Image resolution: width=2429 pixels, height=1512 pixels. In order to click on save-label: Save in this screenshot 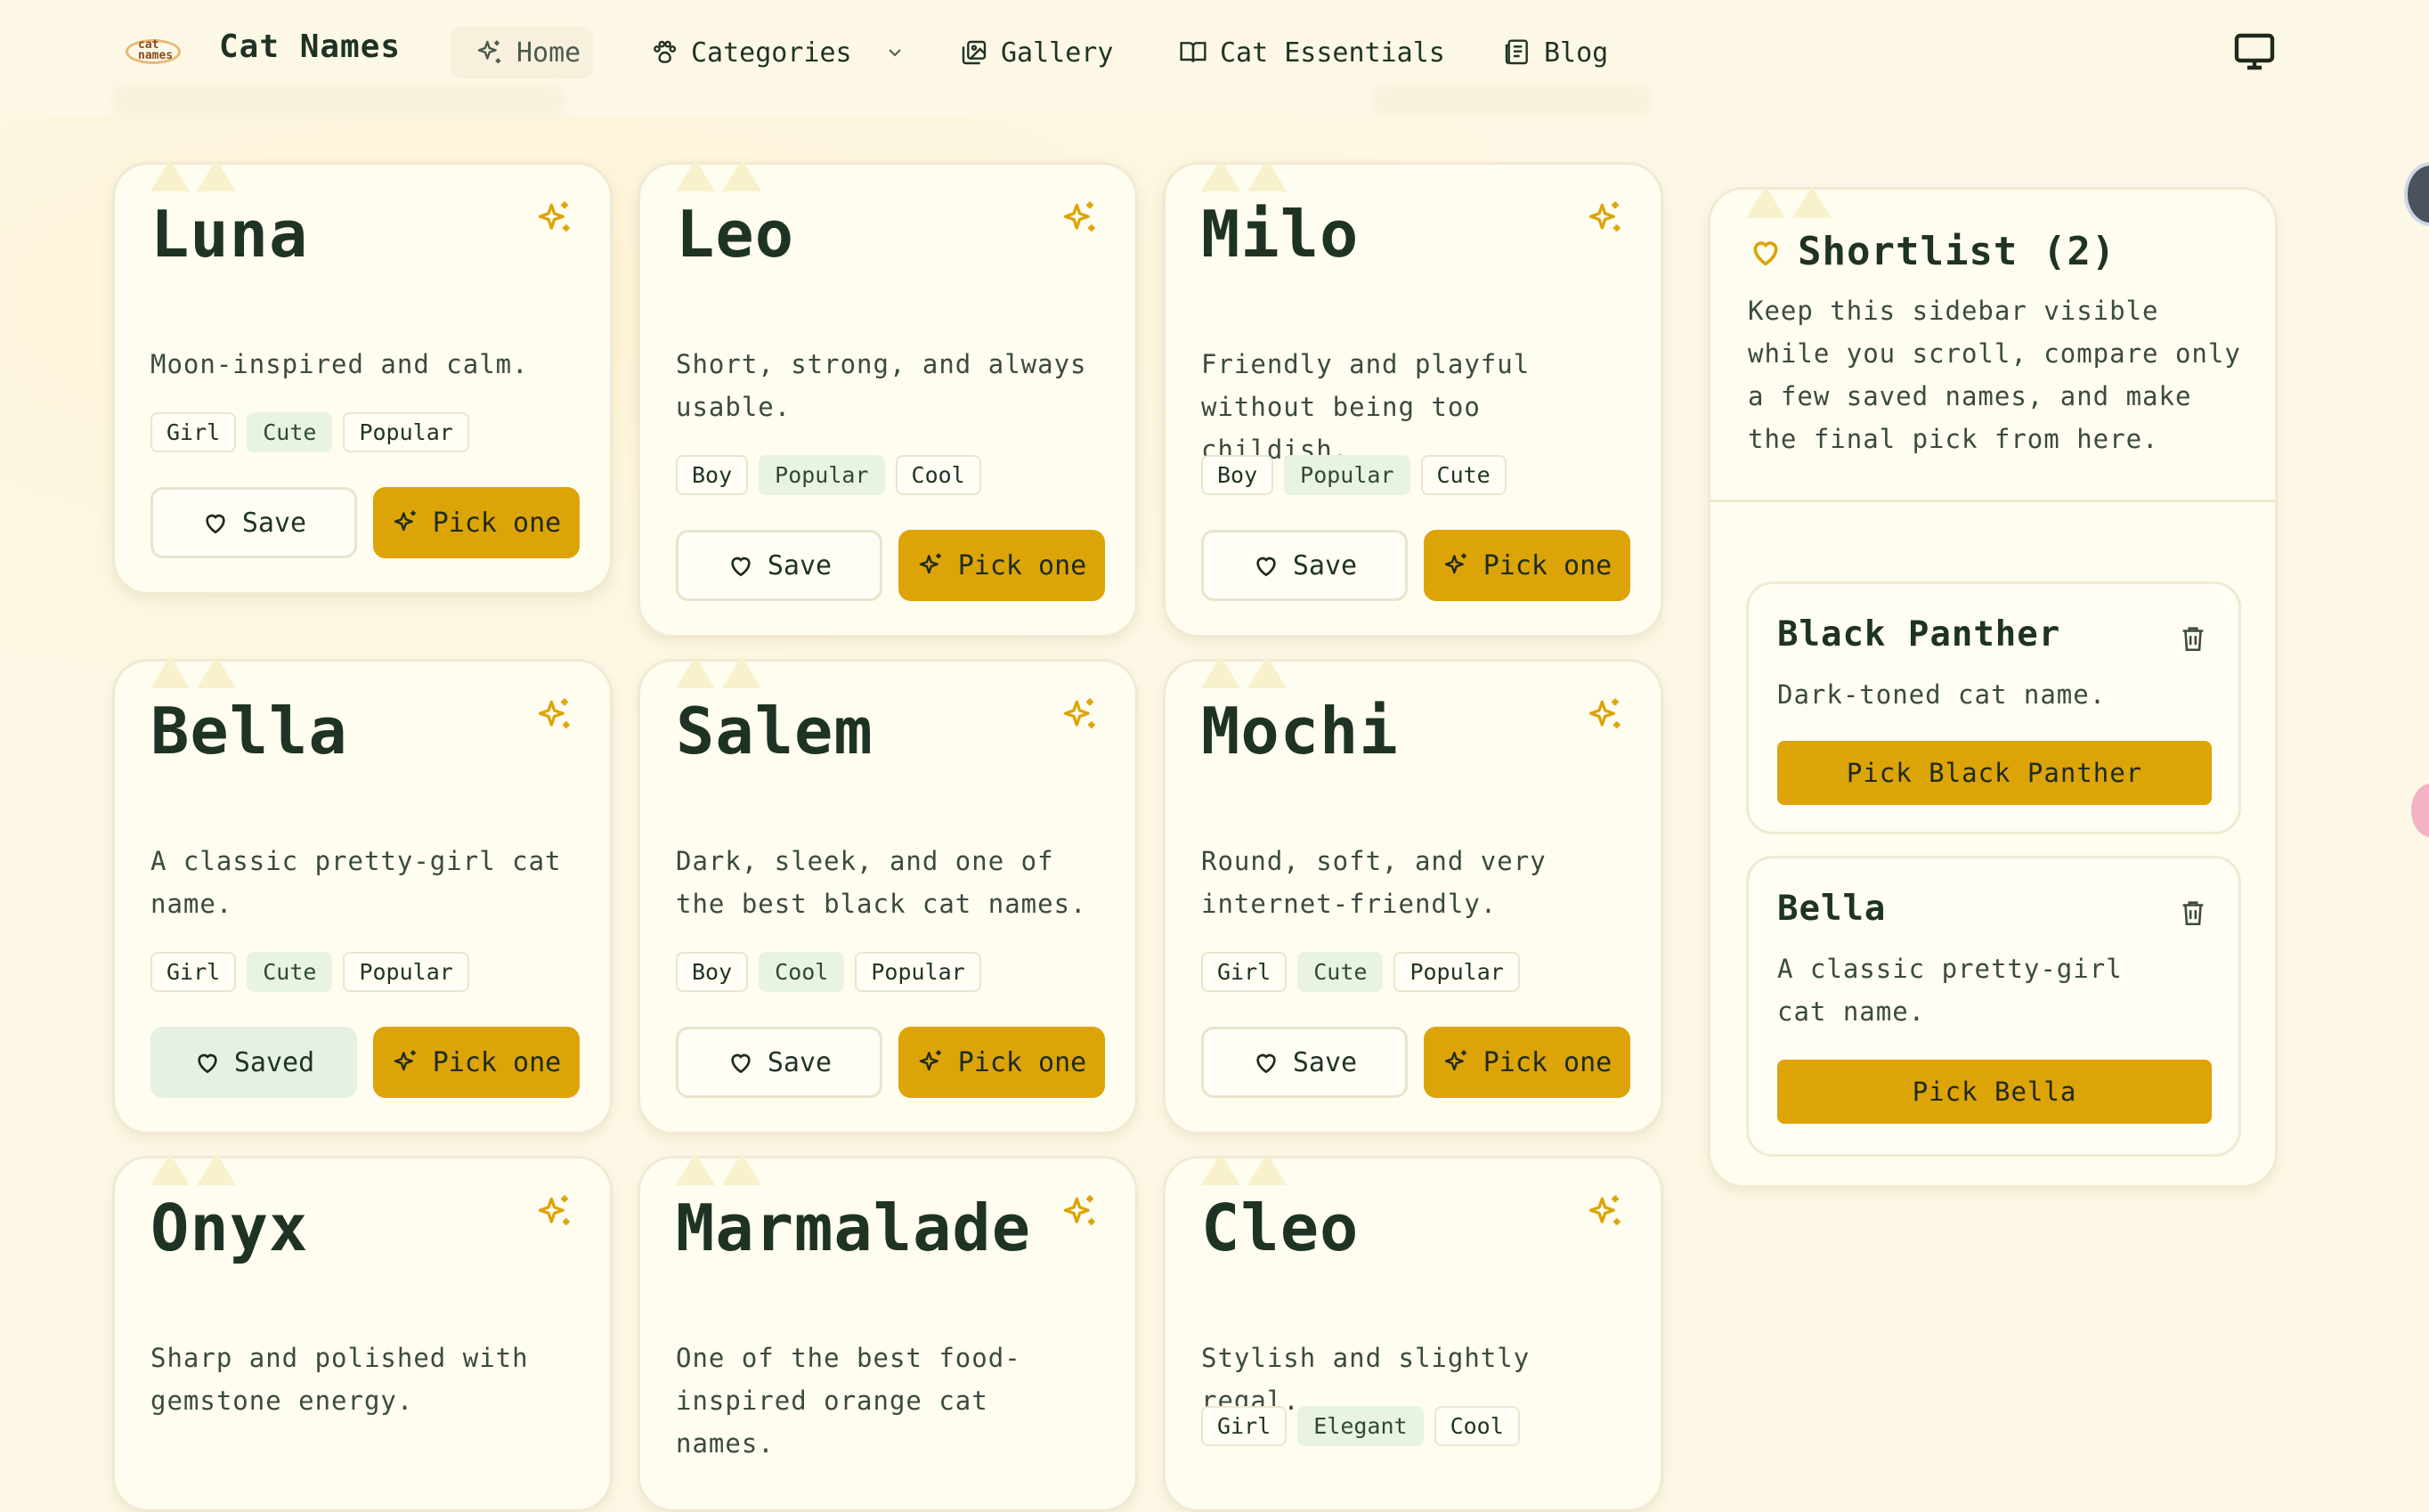, I will do `click(800, 1062)`.